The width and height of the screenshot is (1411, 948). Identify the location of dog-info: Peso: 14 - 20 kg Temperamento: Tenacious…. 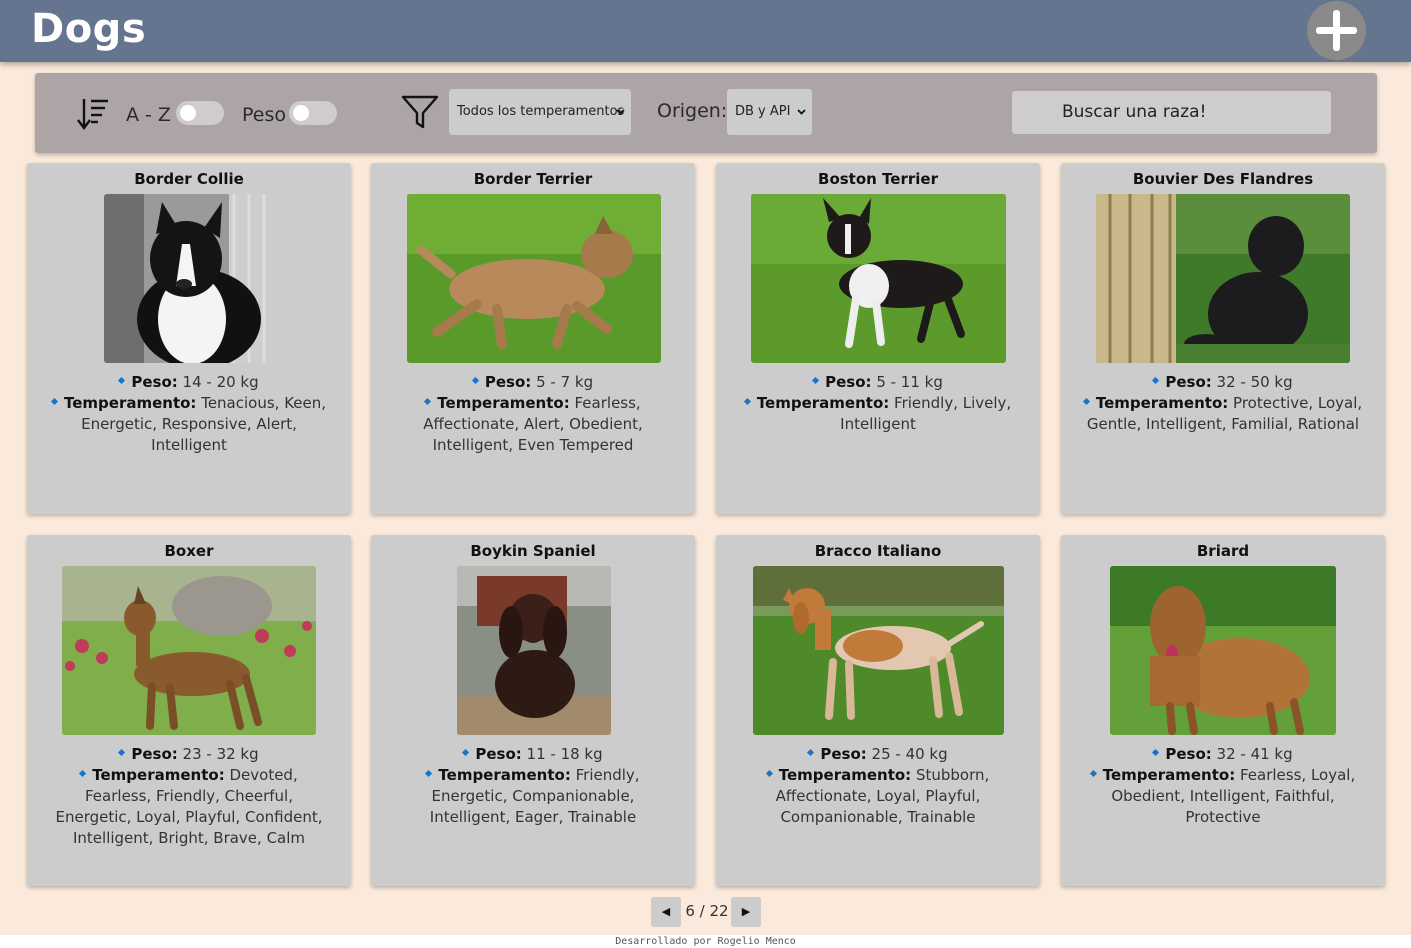
(189, 414).